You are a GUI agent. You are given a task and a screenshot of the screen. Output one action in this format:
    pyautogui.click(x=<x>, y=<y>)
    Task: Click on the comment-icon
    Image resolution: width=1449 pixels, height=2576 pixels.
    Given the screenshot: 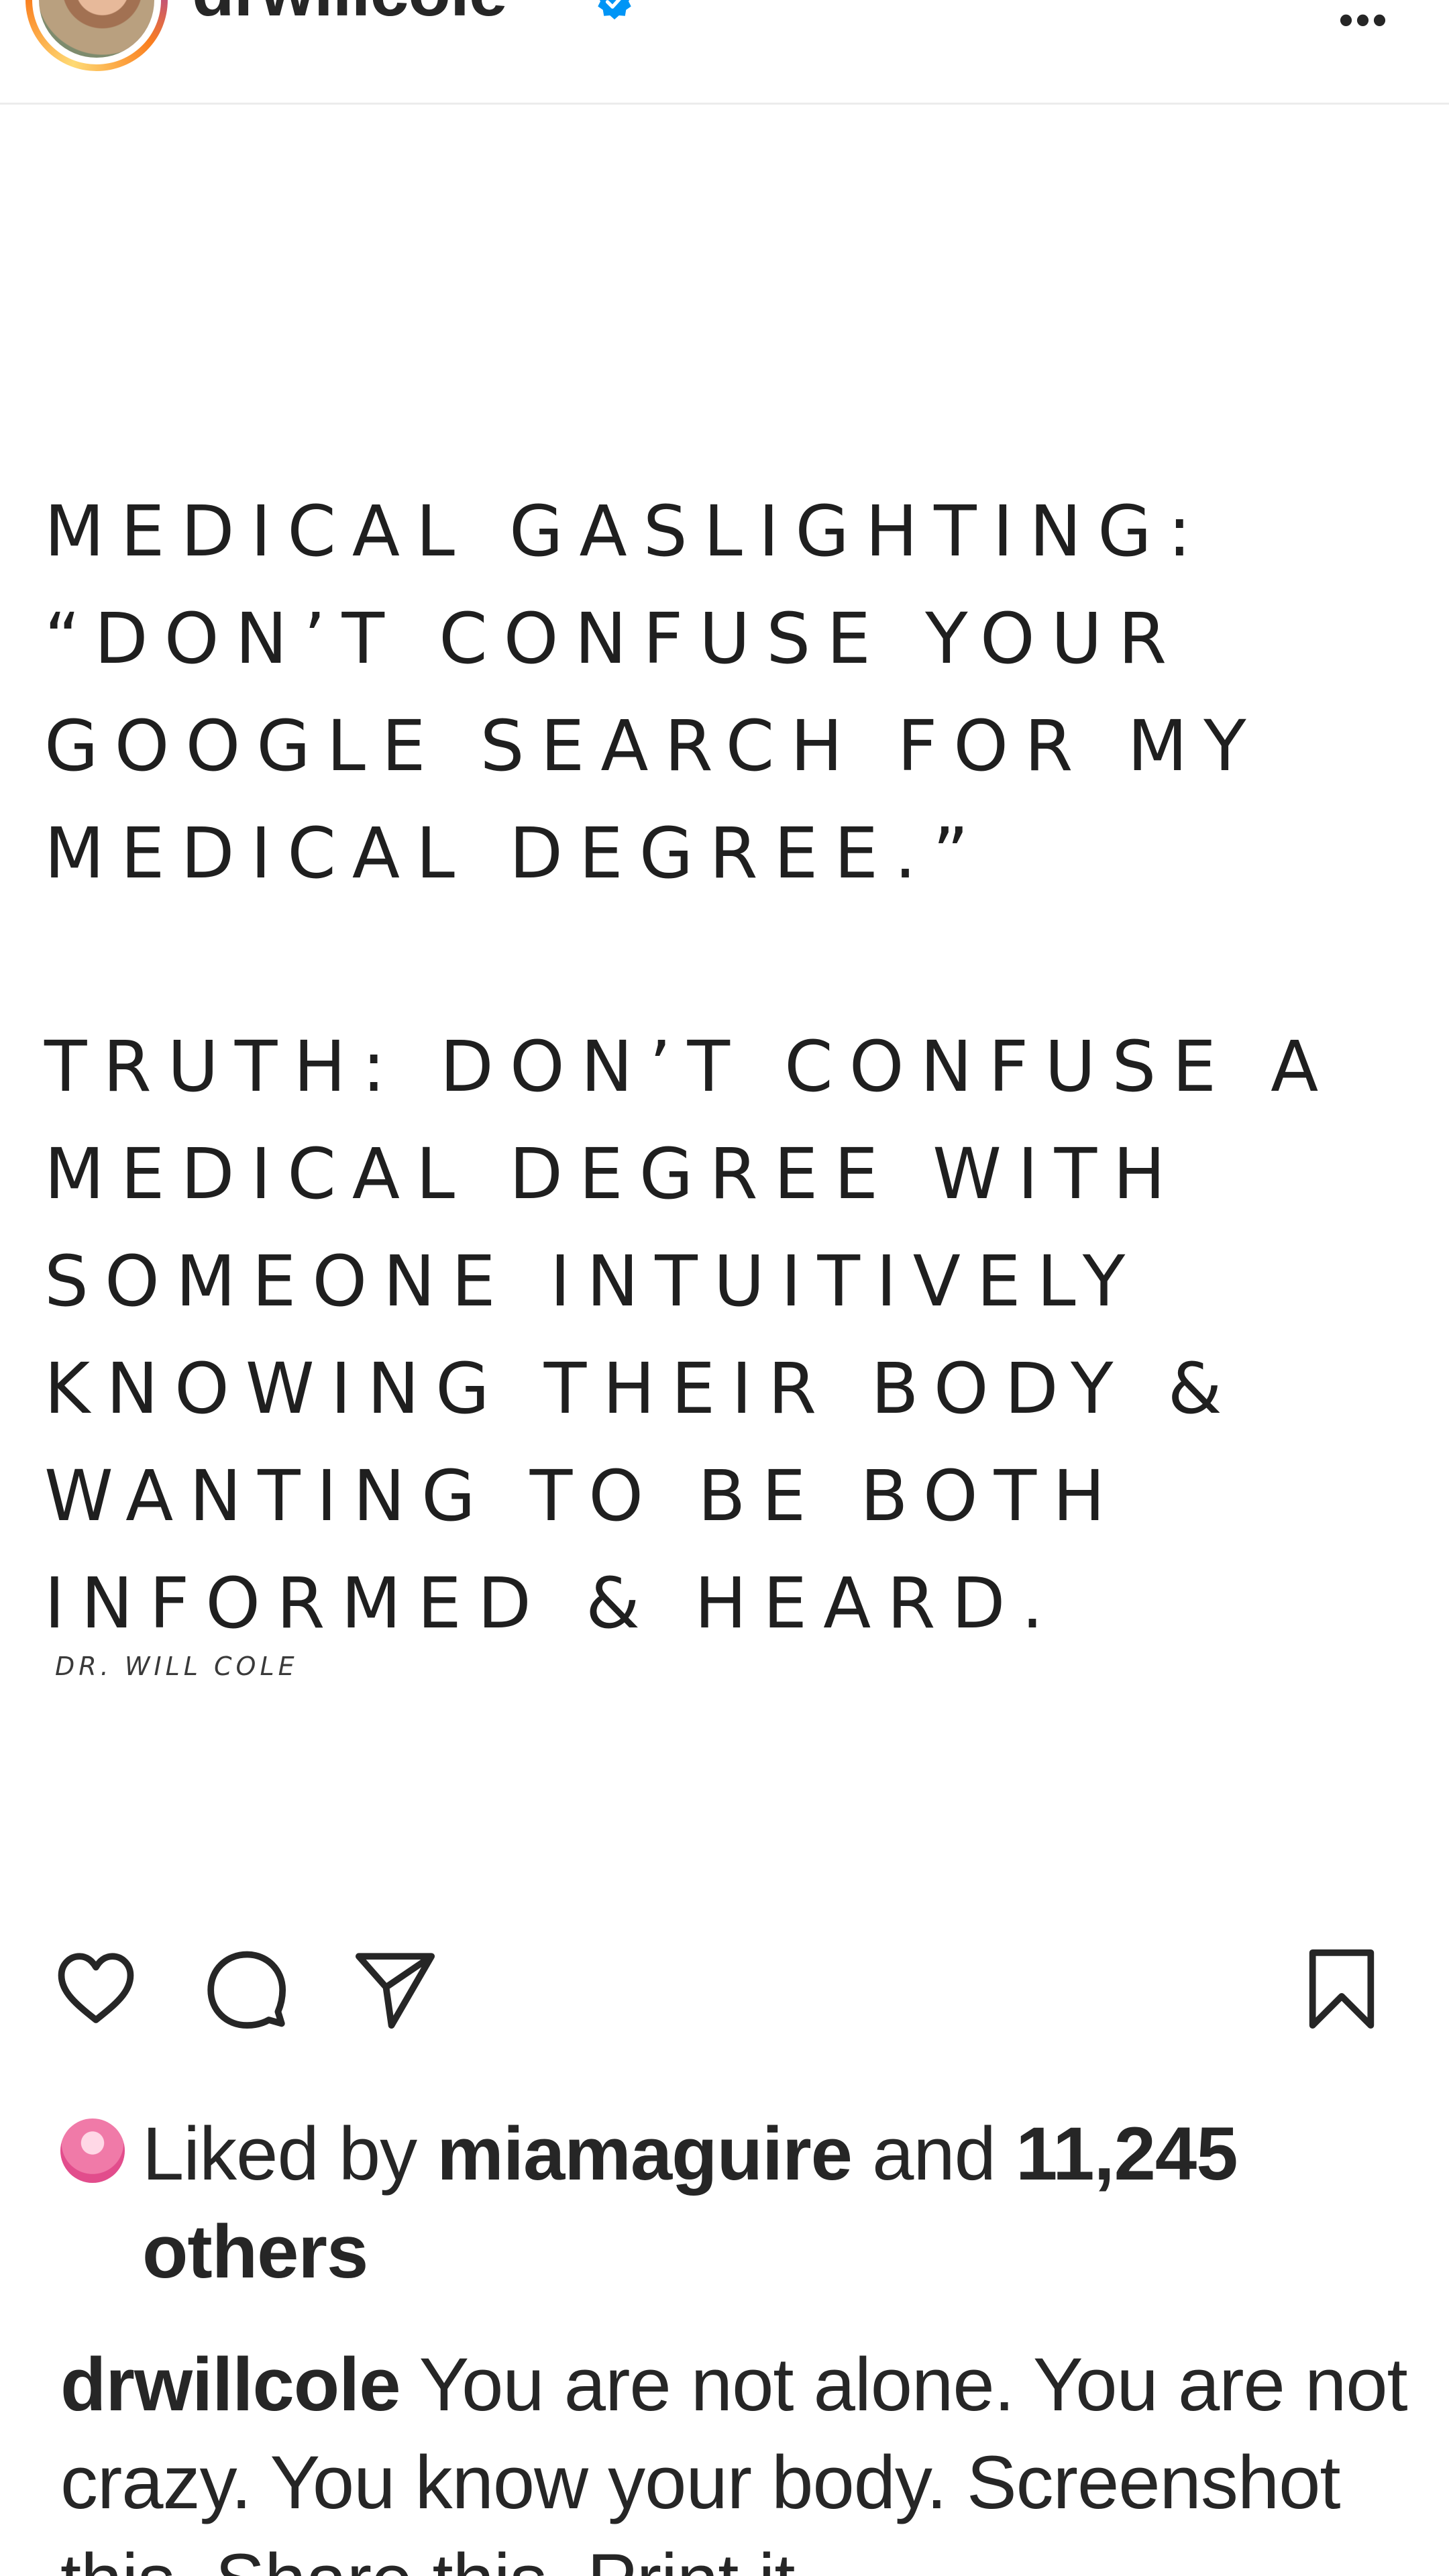 What is the action you would take?
    pyautogui.click(x=246, y=1989)
    